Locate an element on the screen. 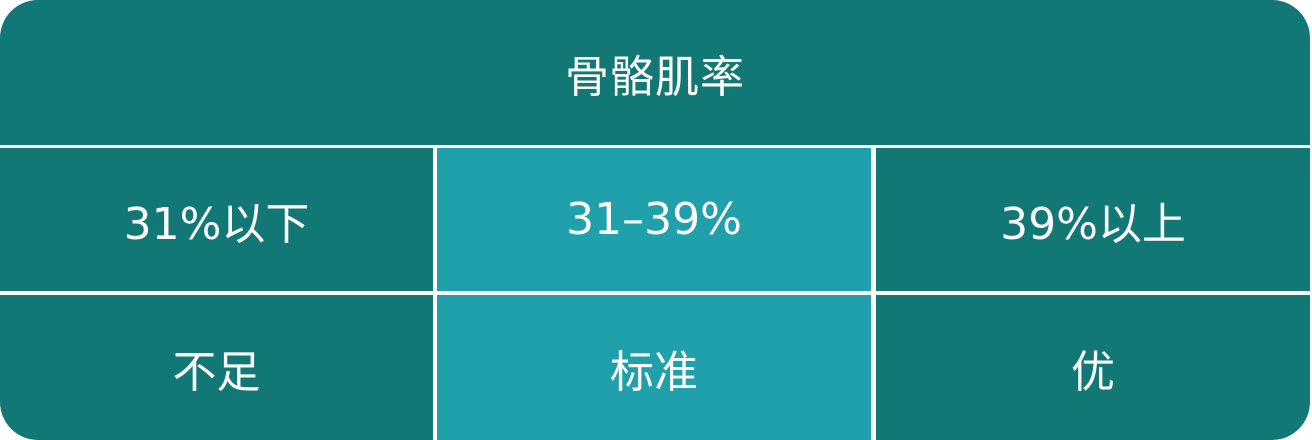  rating-cell-standard: 标准 is located at coordinates (654, 367).